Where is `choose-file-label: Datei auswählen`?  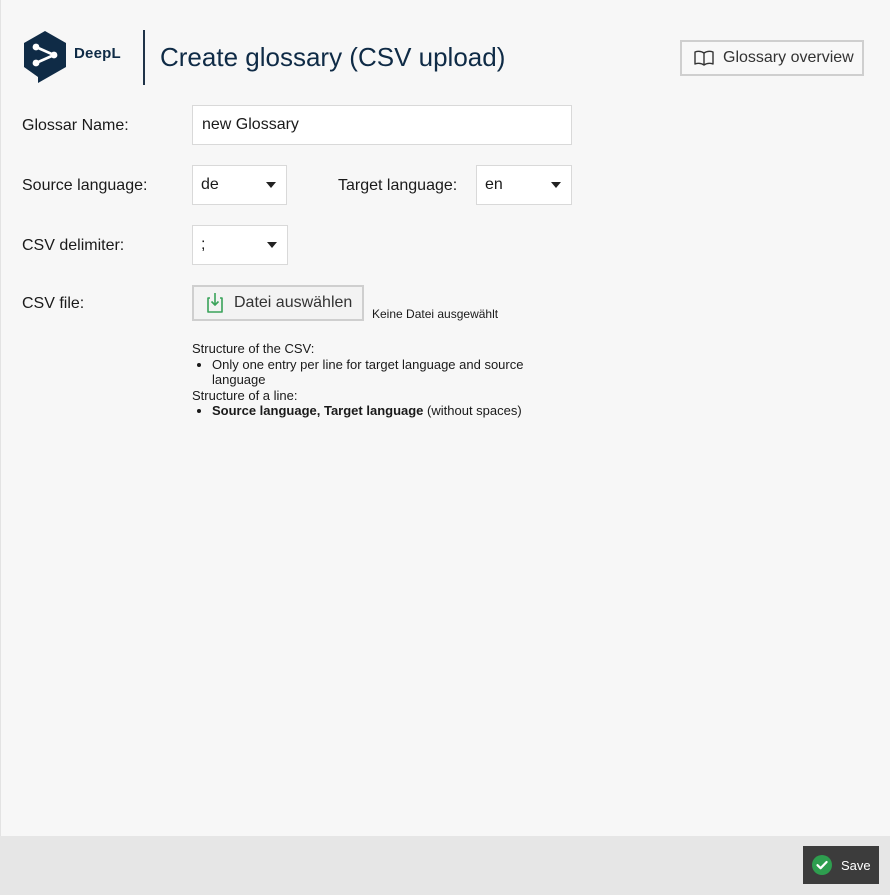 choose-file-label: Datei auswählen is located at coordinates (293, 302).